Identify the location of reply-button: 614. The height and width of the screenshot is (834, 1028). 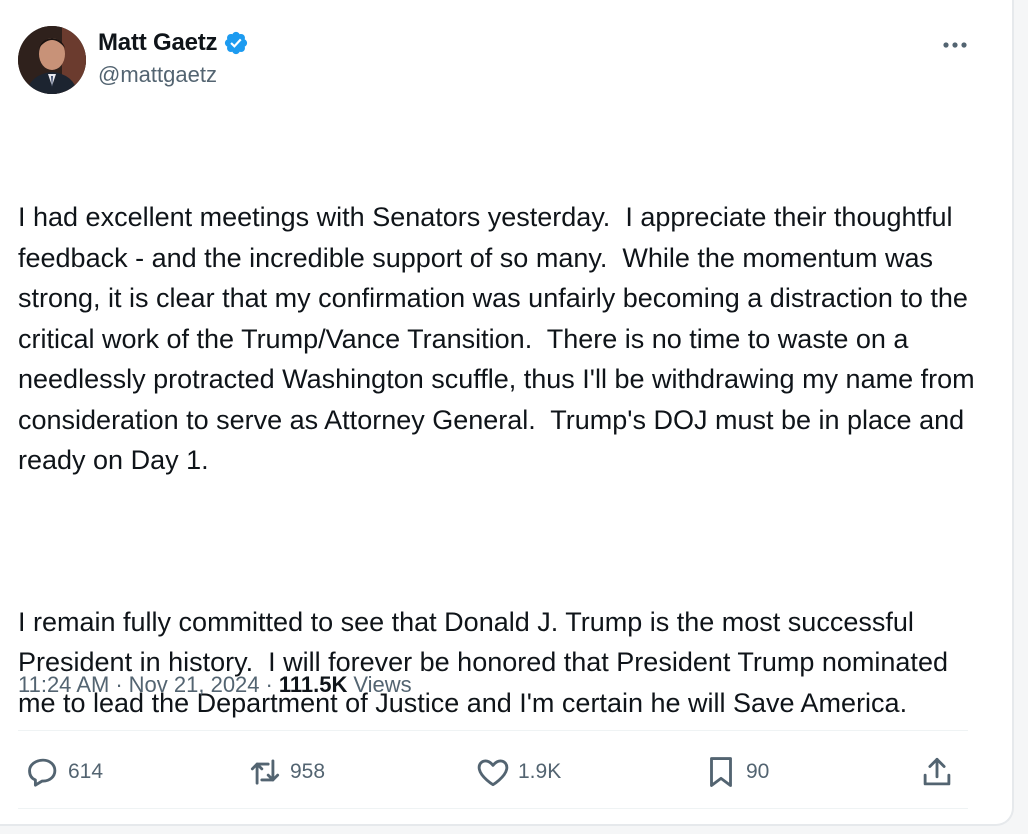
(63, 772).